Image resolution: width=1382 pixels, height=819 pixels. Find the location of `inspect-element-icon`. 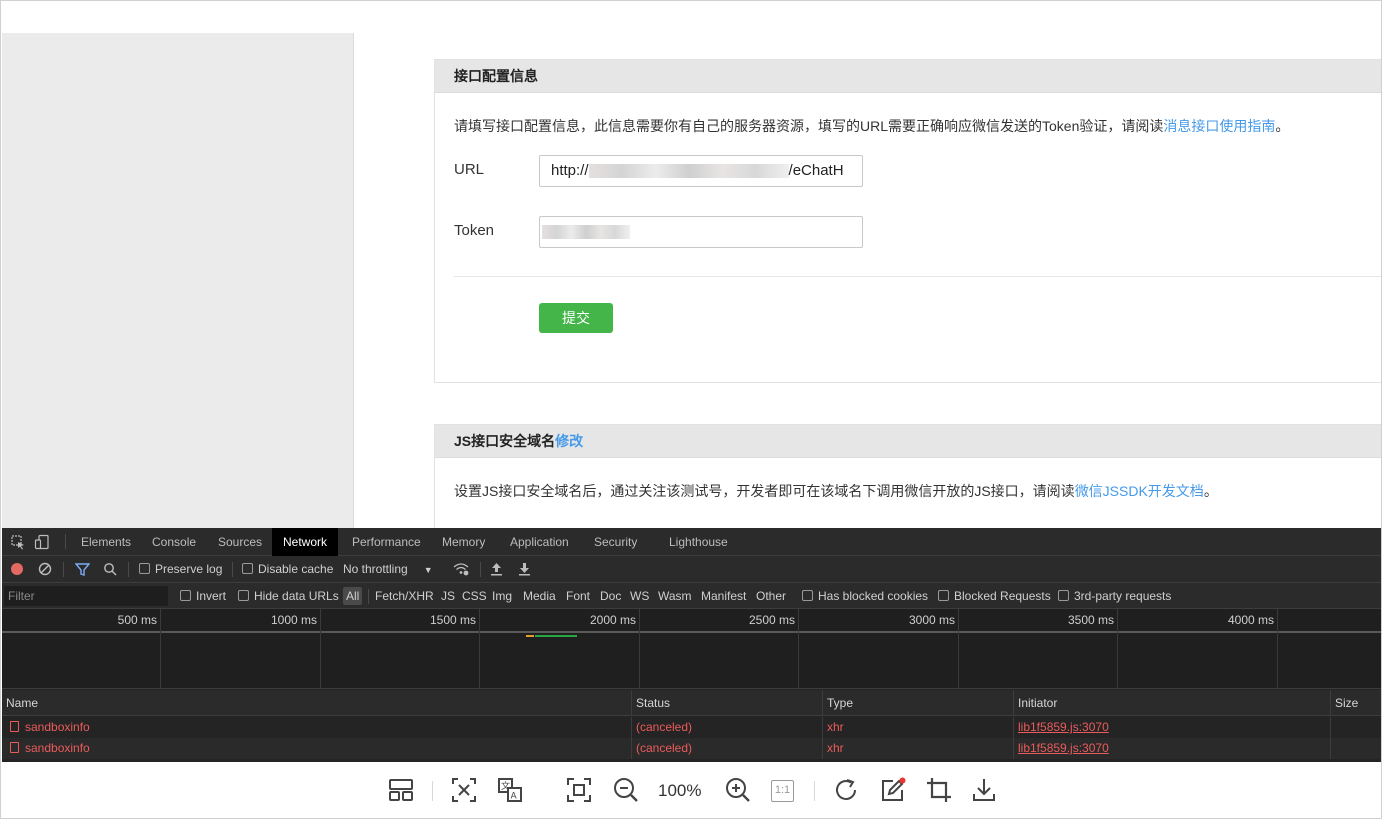

inspect-element-icon is located at coordinates (18, 542).